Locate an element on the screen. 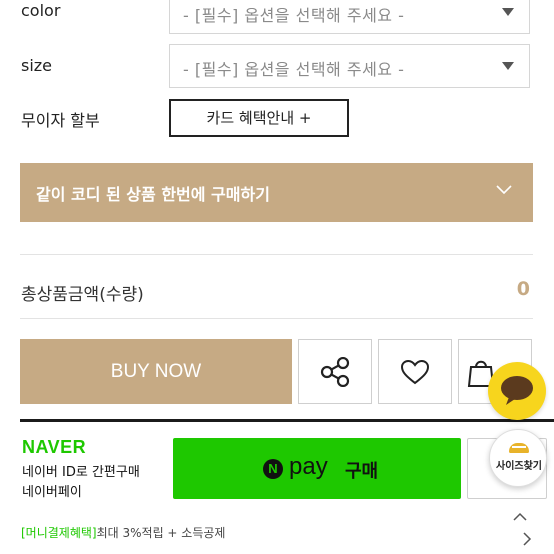 The width and height of the screenshot is (554, 554). size-select-value: - [필수] 옵션을 선택해 주세요 - is located at coordinates (294, 69).